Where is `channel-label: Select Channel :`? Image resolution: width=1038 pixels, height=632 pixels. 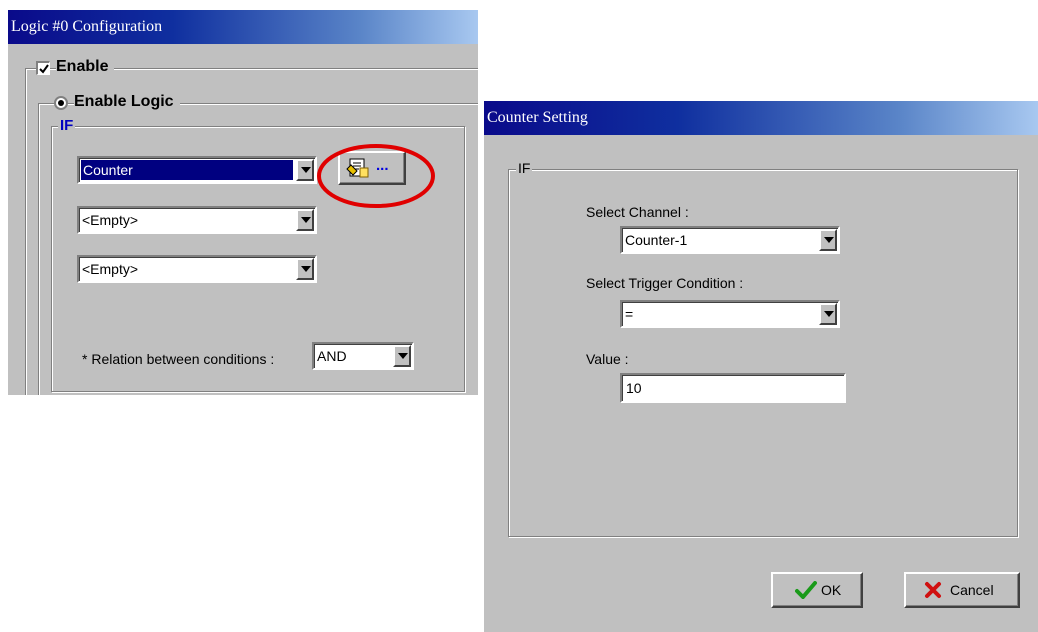
channel-label: Select Channel : is located at coordinates (637, 212).